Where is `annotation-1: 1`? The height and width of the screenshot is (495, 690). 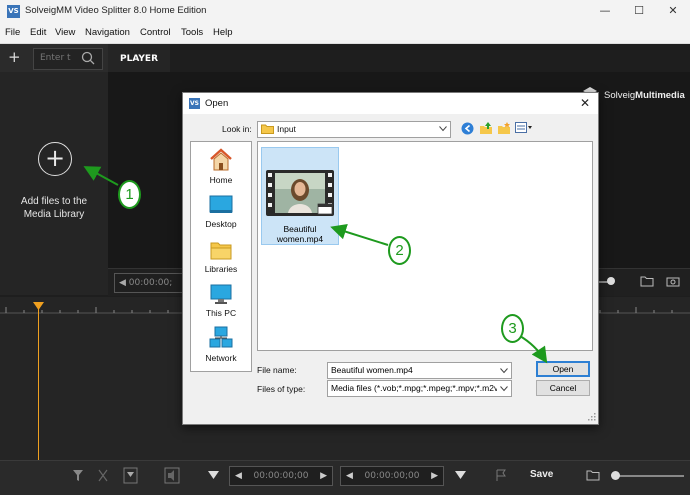
annotation-1: 1 is located at coordinates (129, 194).